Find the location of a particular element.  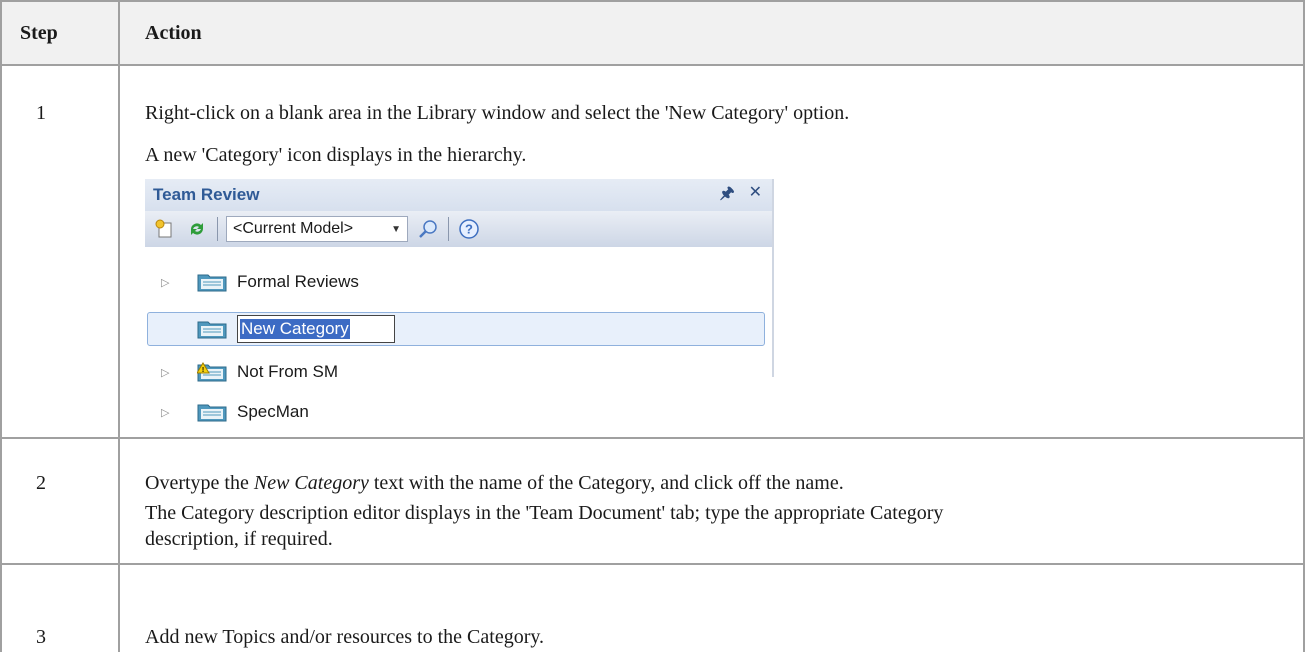

step-number: 1 is located at coordinates (41, 113).